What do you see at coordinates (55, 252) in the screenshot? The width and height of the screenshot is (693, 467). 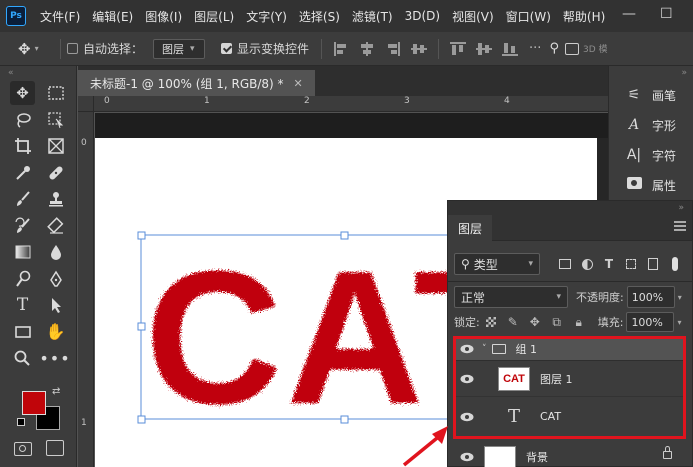 I see `blur-tool` at bounding box center [55, 252].